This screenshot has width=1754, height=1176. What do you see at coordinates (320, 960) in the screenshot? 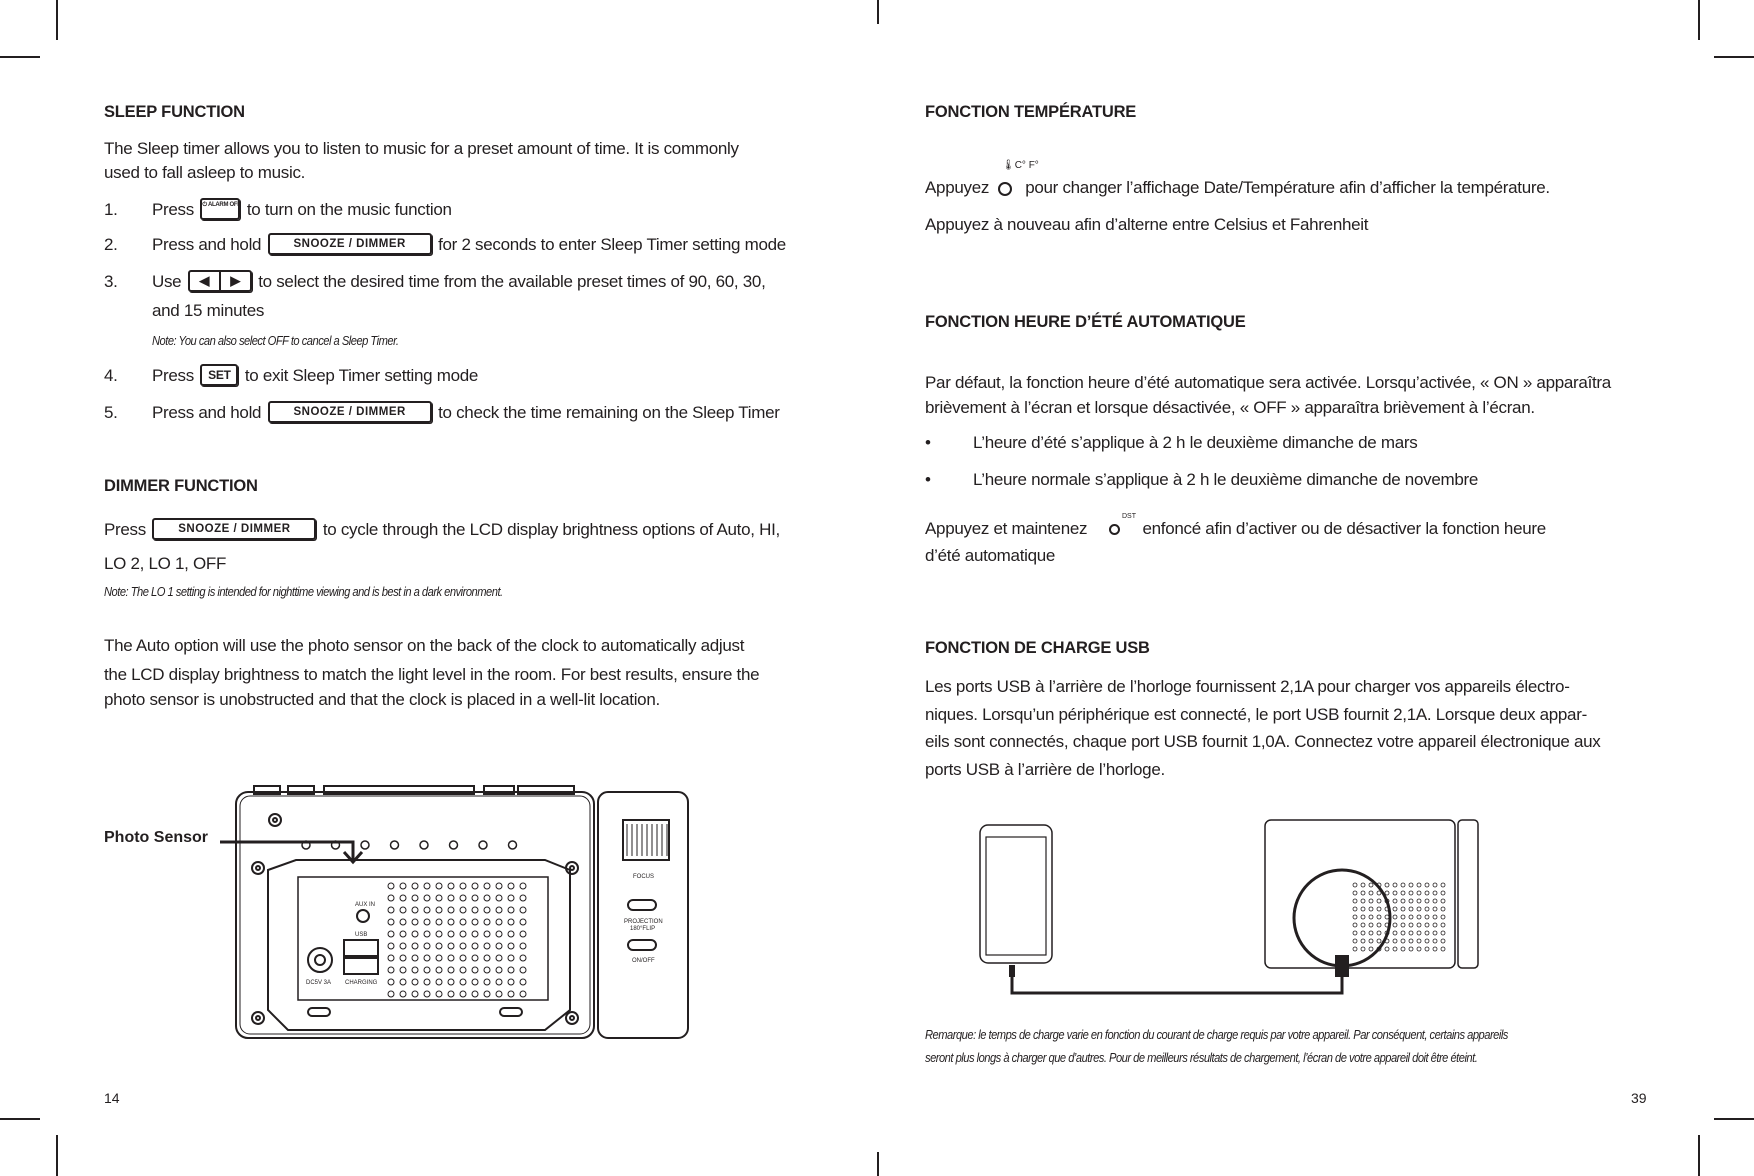
I see `dc-jack` at bounding box center [320, 960].